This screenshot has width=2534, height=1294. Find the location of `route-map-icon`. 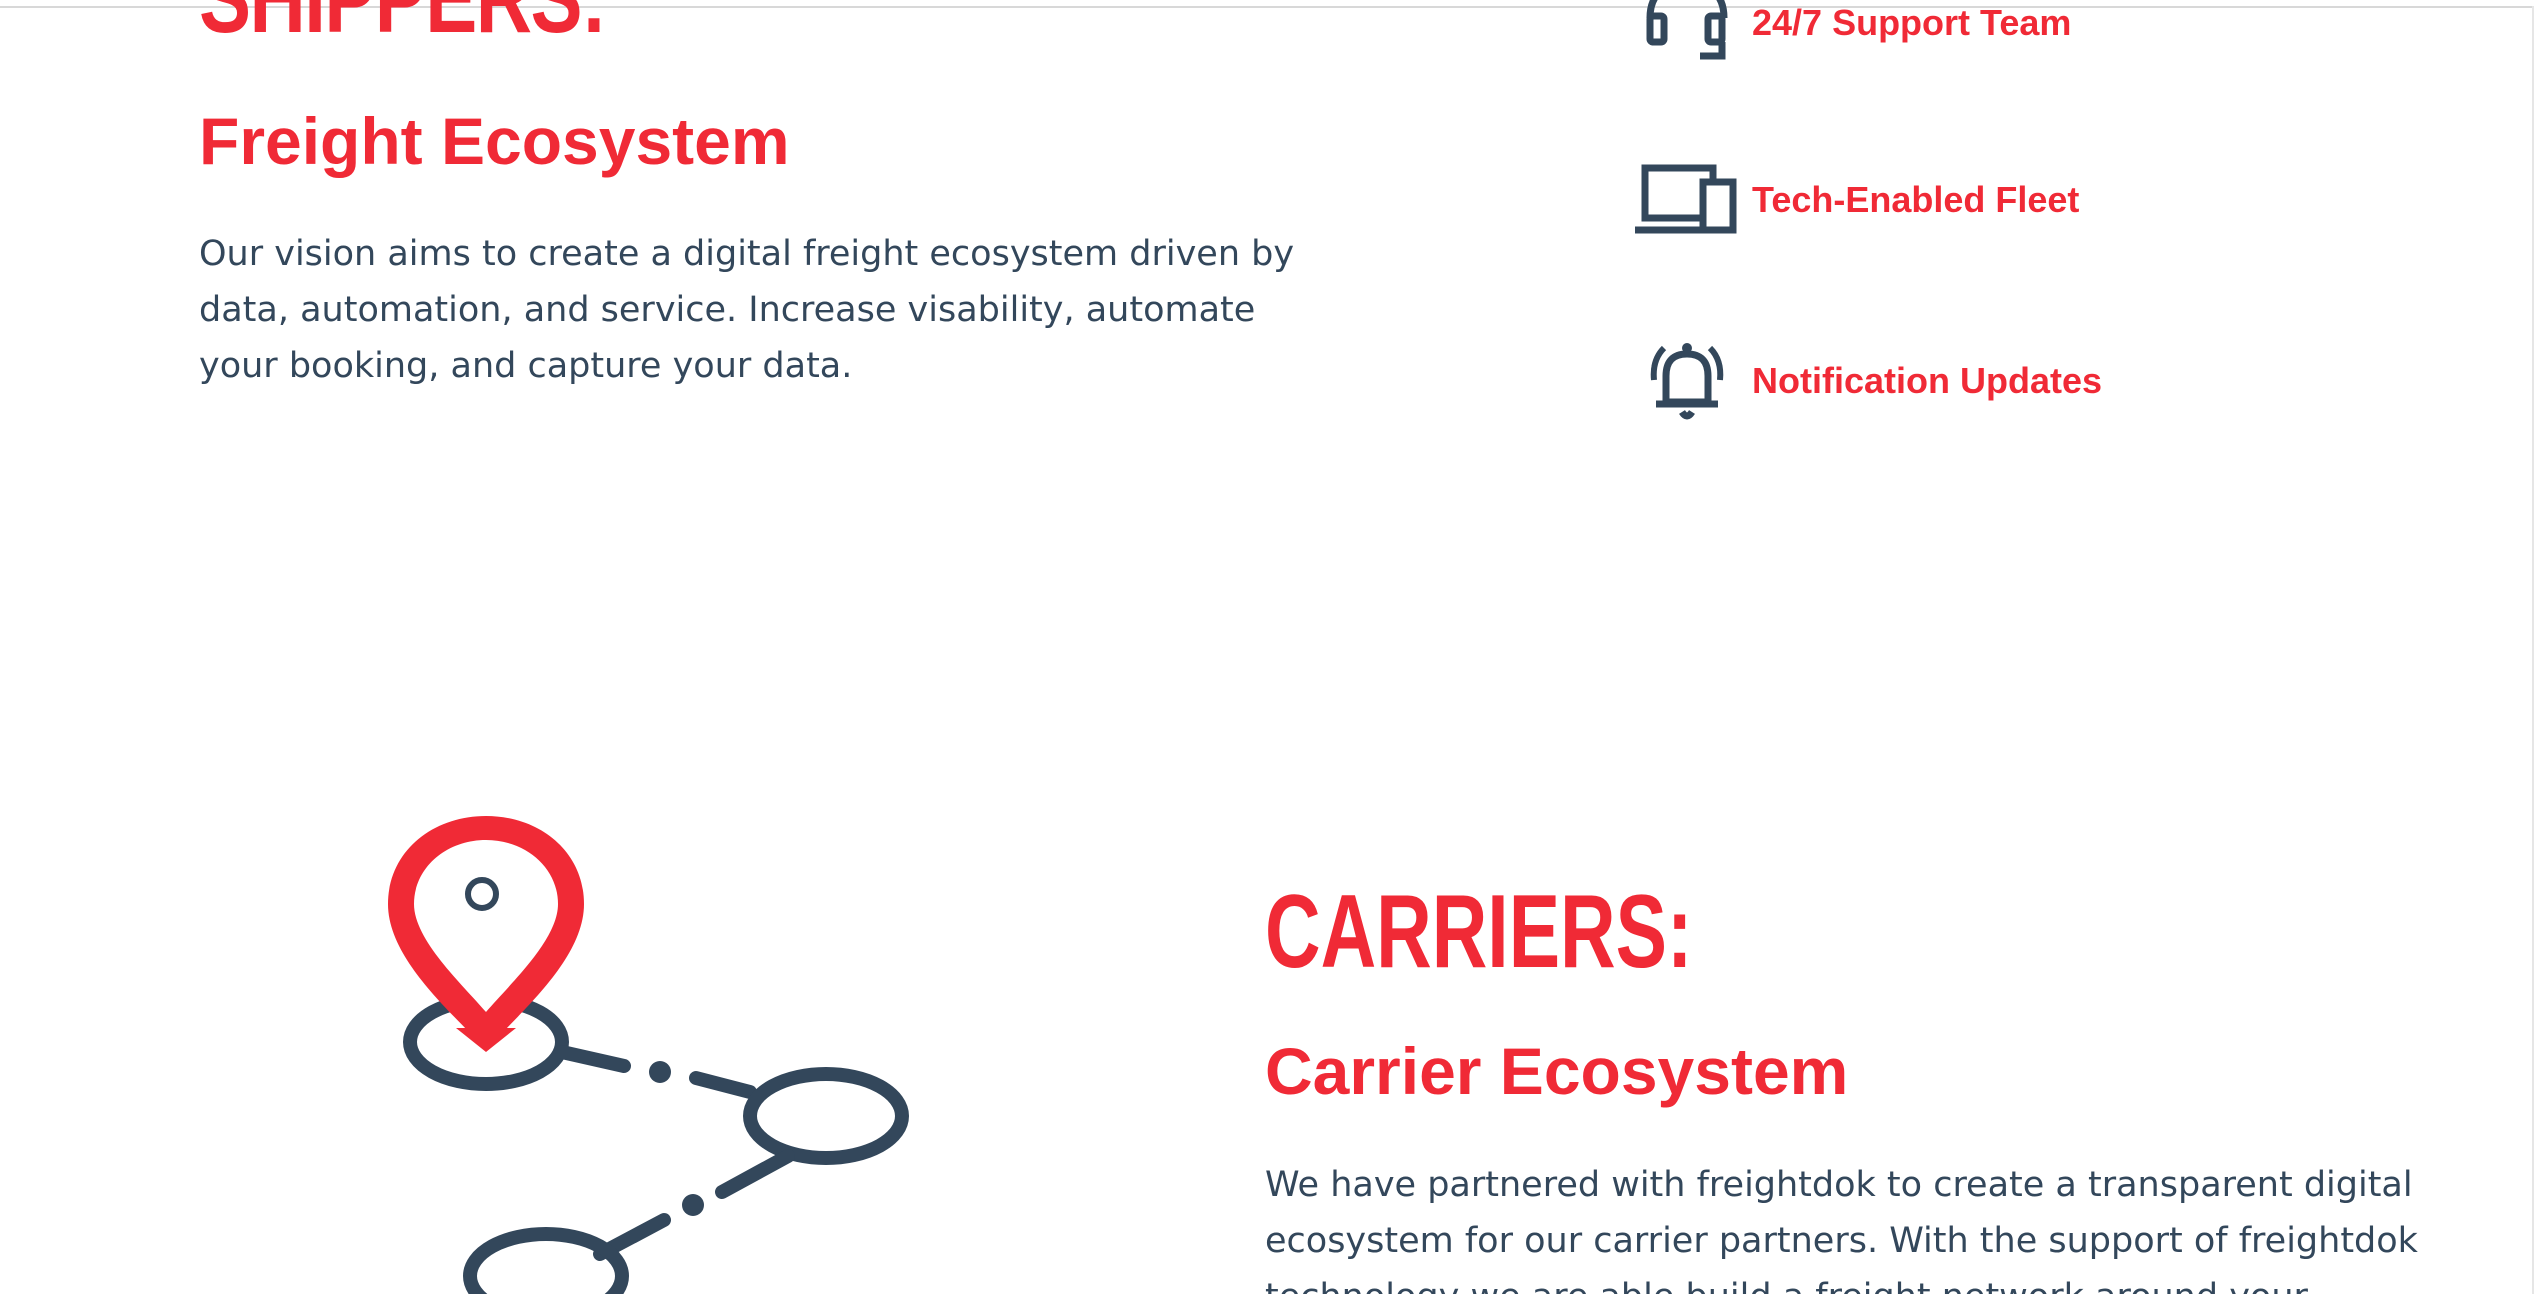

route-map-icon is located at coordinates (655, 1047).